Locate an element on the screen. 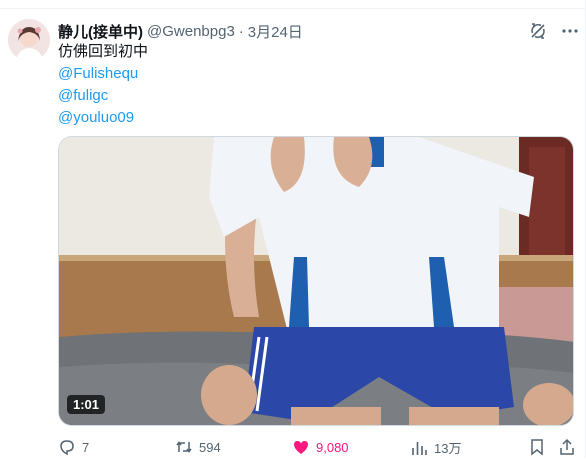  avatar is located at coordinates (29, 40).